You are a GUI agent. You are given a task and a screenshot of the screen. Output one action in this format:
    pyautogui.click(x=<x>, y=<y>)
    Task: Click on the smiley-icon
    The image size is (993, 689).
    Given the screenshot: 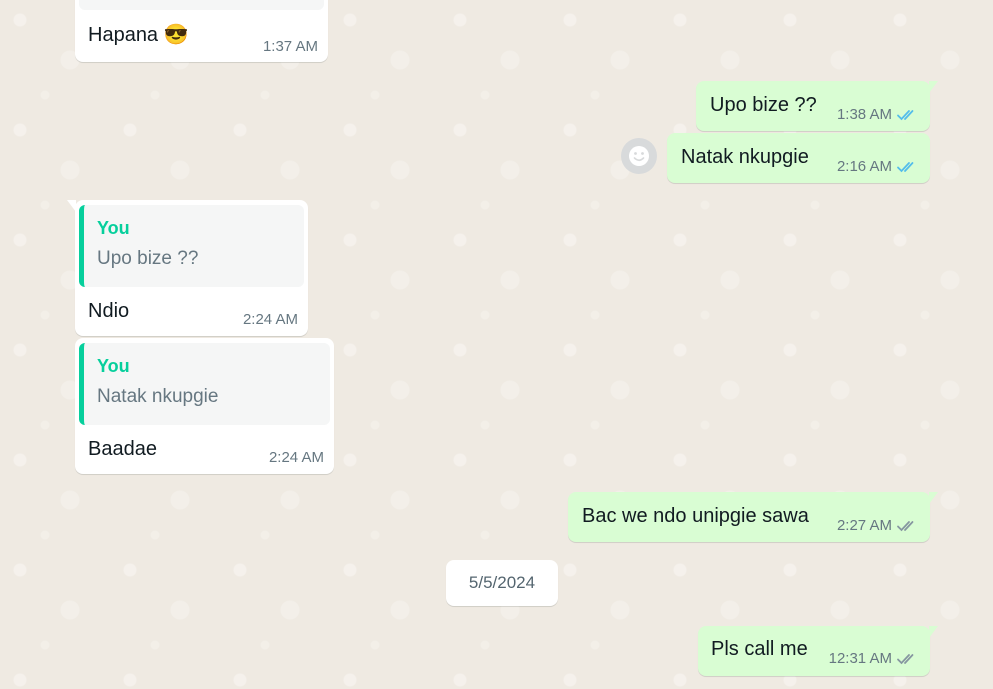 What is the action you would take?
    pyautogui.click(x=639, y=156)
    